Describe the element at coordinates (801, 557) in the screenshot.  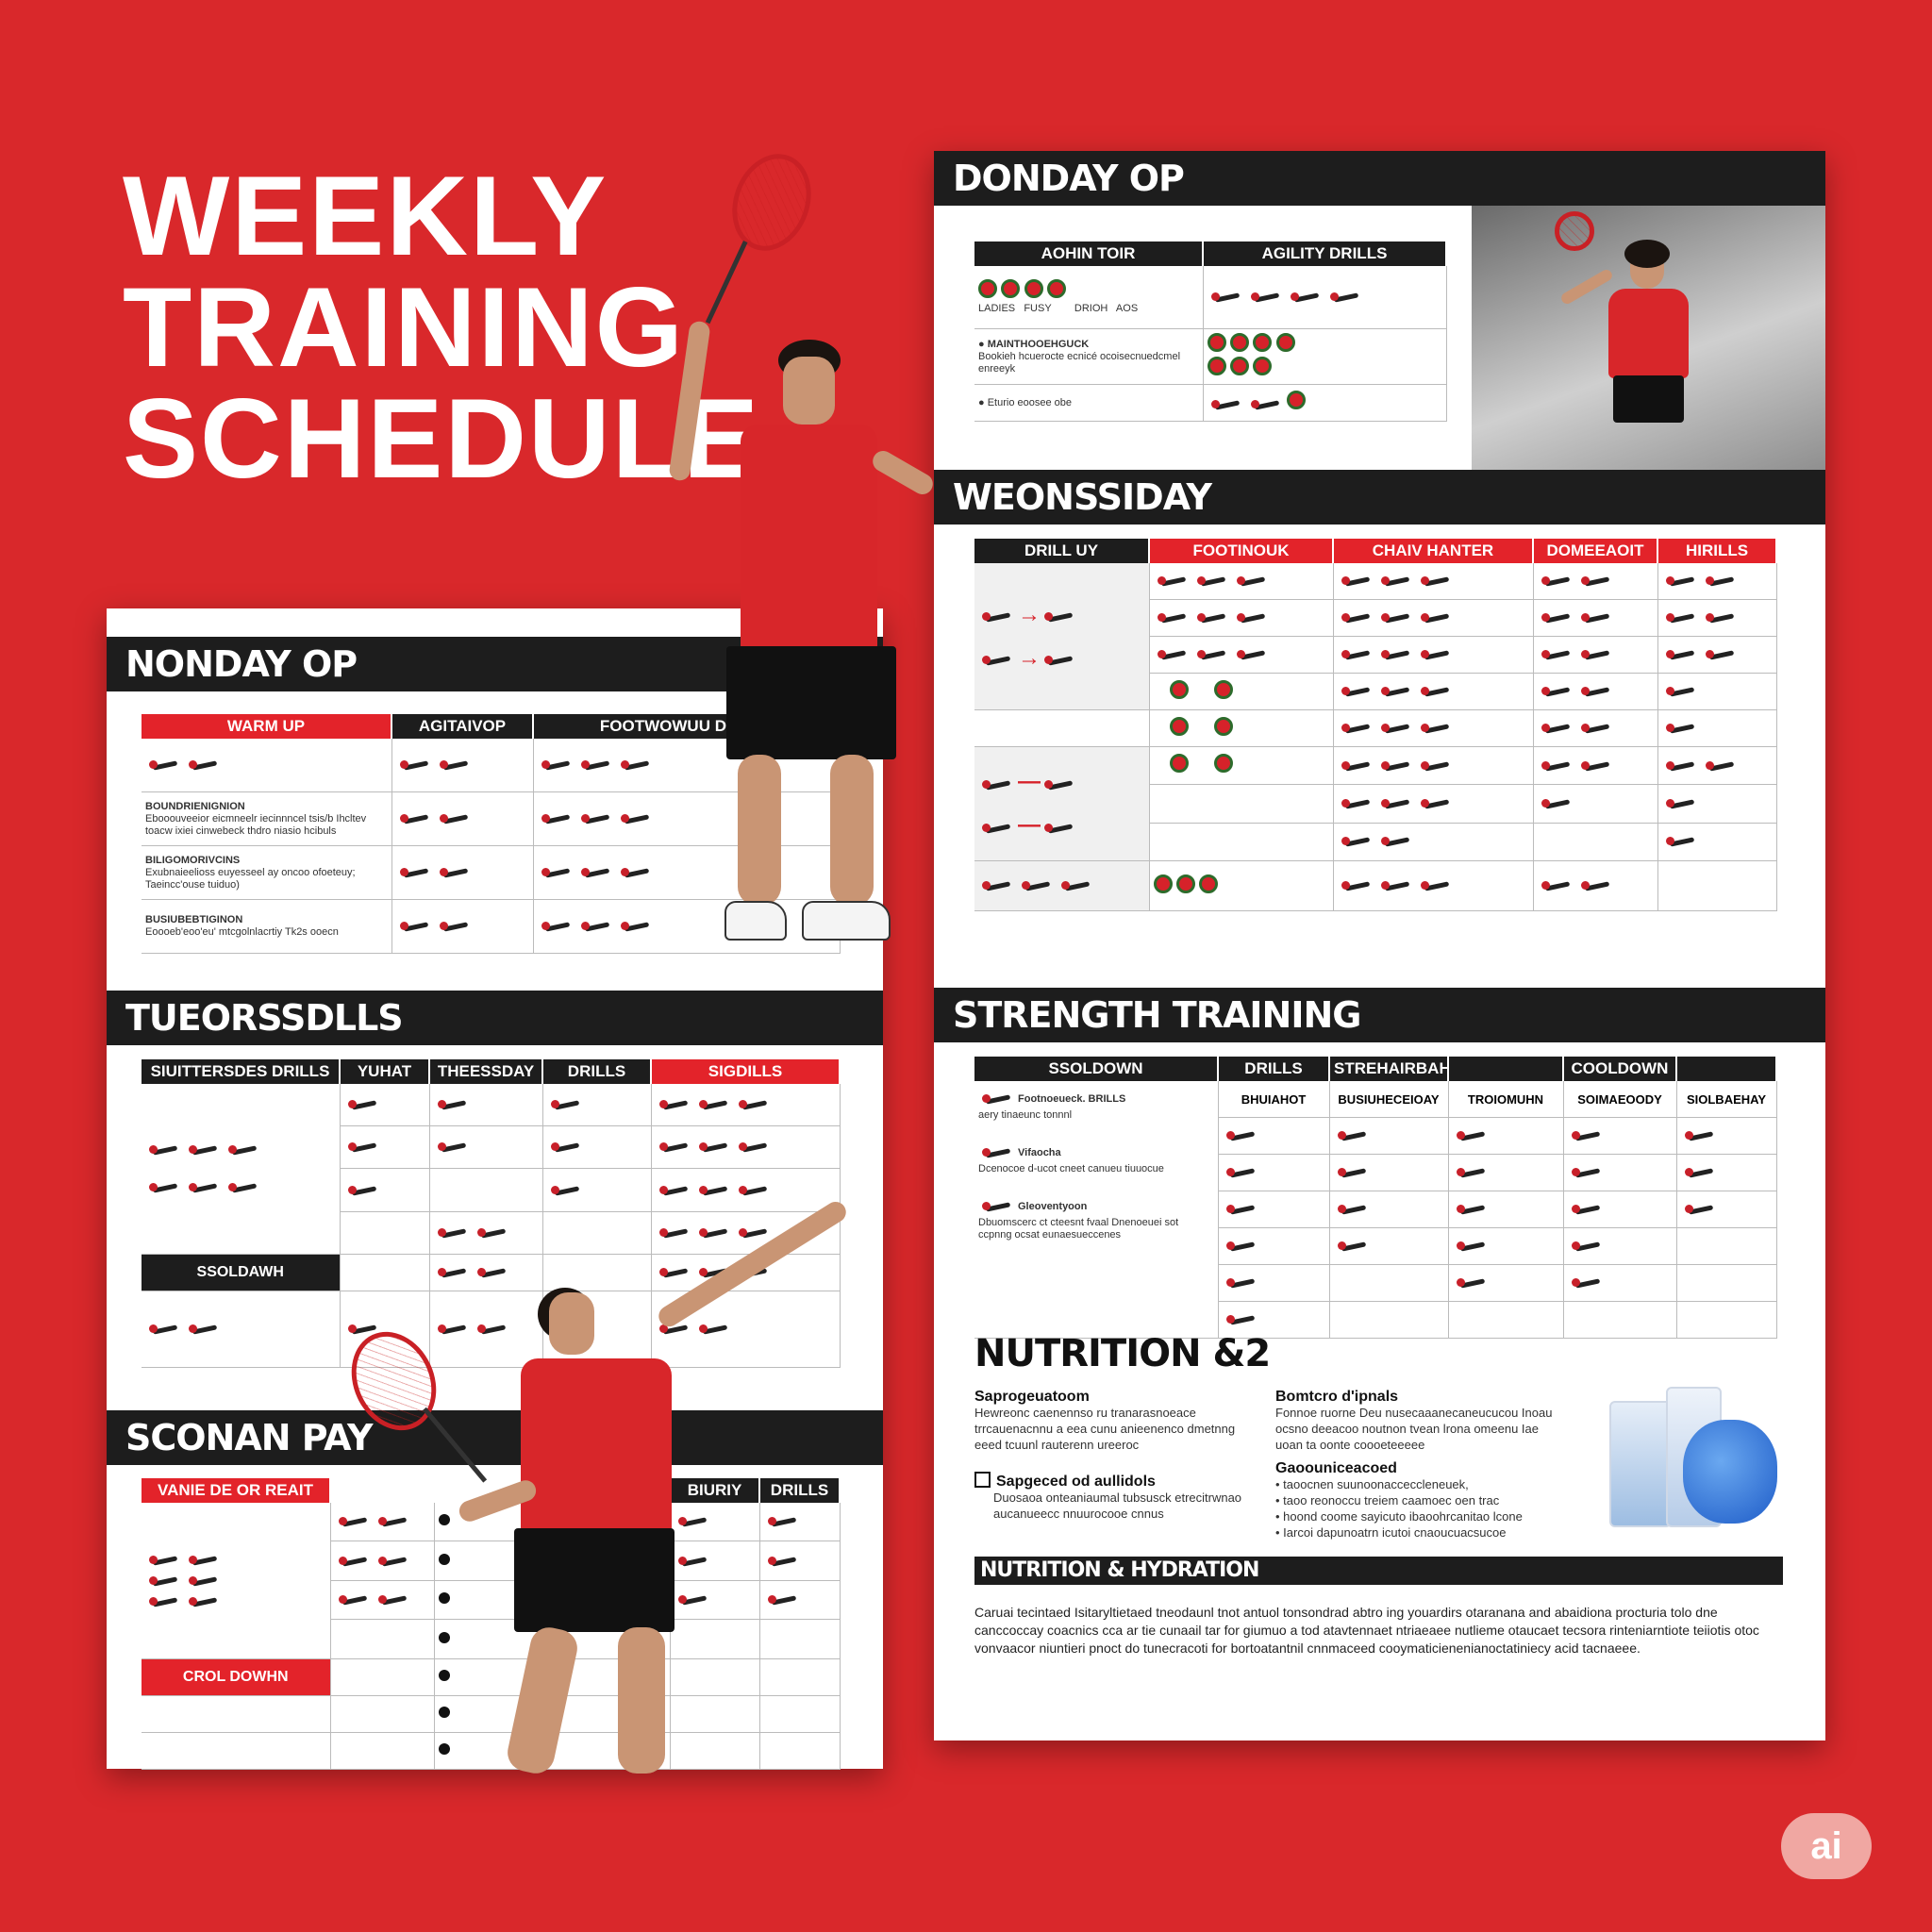
I see `male-player-illustration` at that location.